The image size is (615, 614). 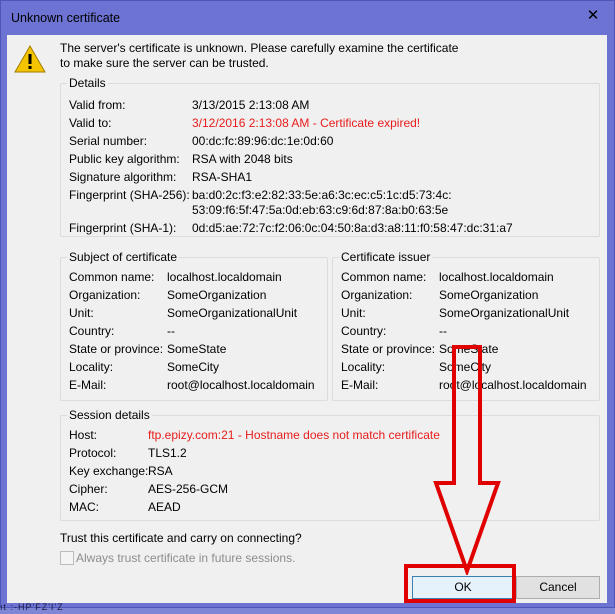 What do you see at coordinates (171, 331) in the screenshot?
I see `subject-country-value: --` at bounding box center [171, 331].